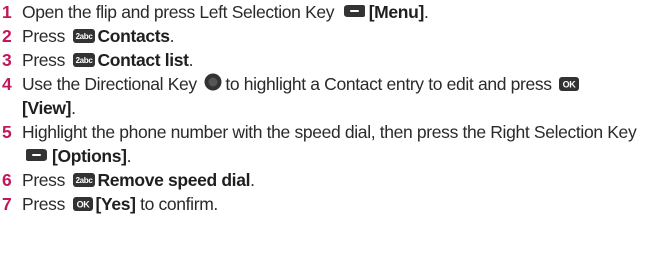  I want to click on step-4-continued: [View]., so click(325, 108).